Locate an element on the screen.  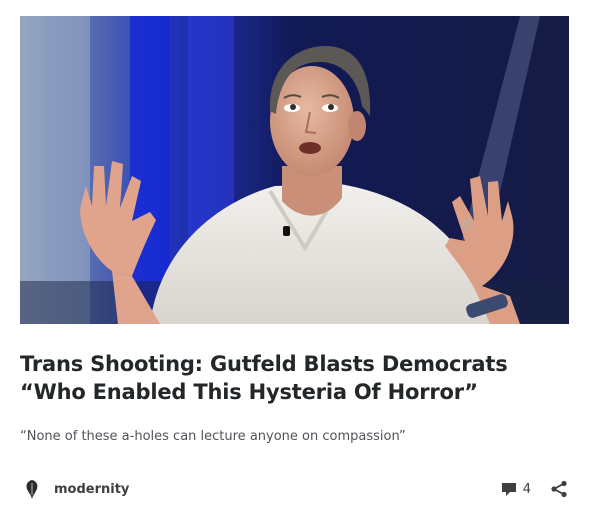
author-link: modernity is located at coordinates (91, 489).